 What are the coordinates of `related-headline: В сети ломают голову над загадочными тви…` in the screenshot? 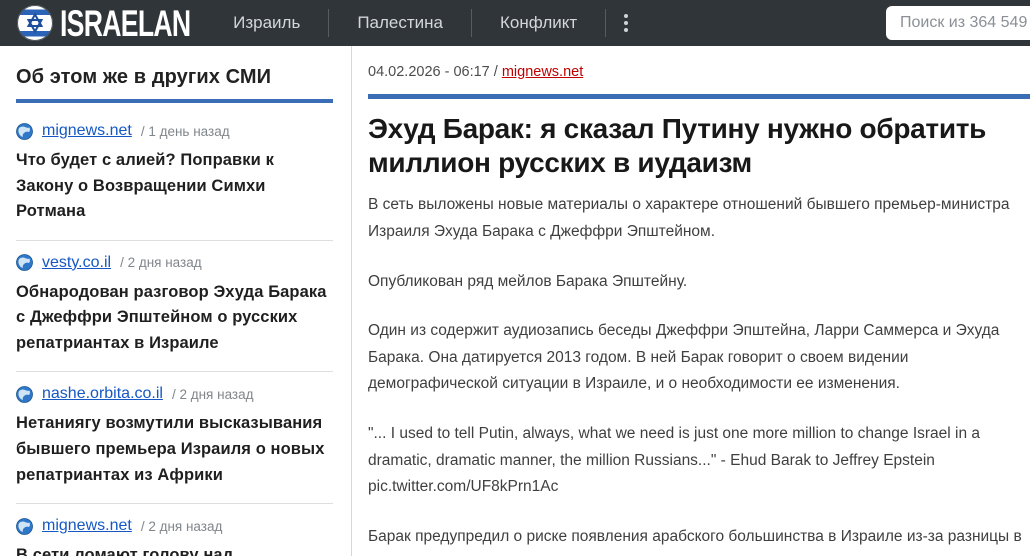 It's located at (174, 549).